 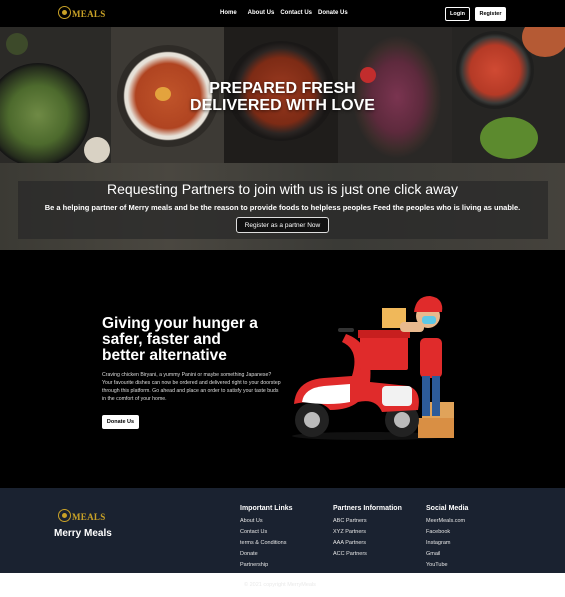 What do you see at coordinates (282, 225) in the screenshot?
I see `register-partner-button: Register as a partner Now` at bounding box center [282, 225].